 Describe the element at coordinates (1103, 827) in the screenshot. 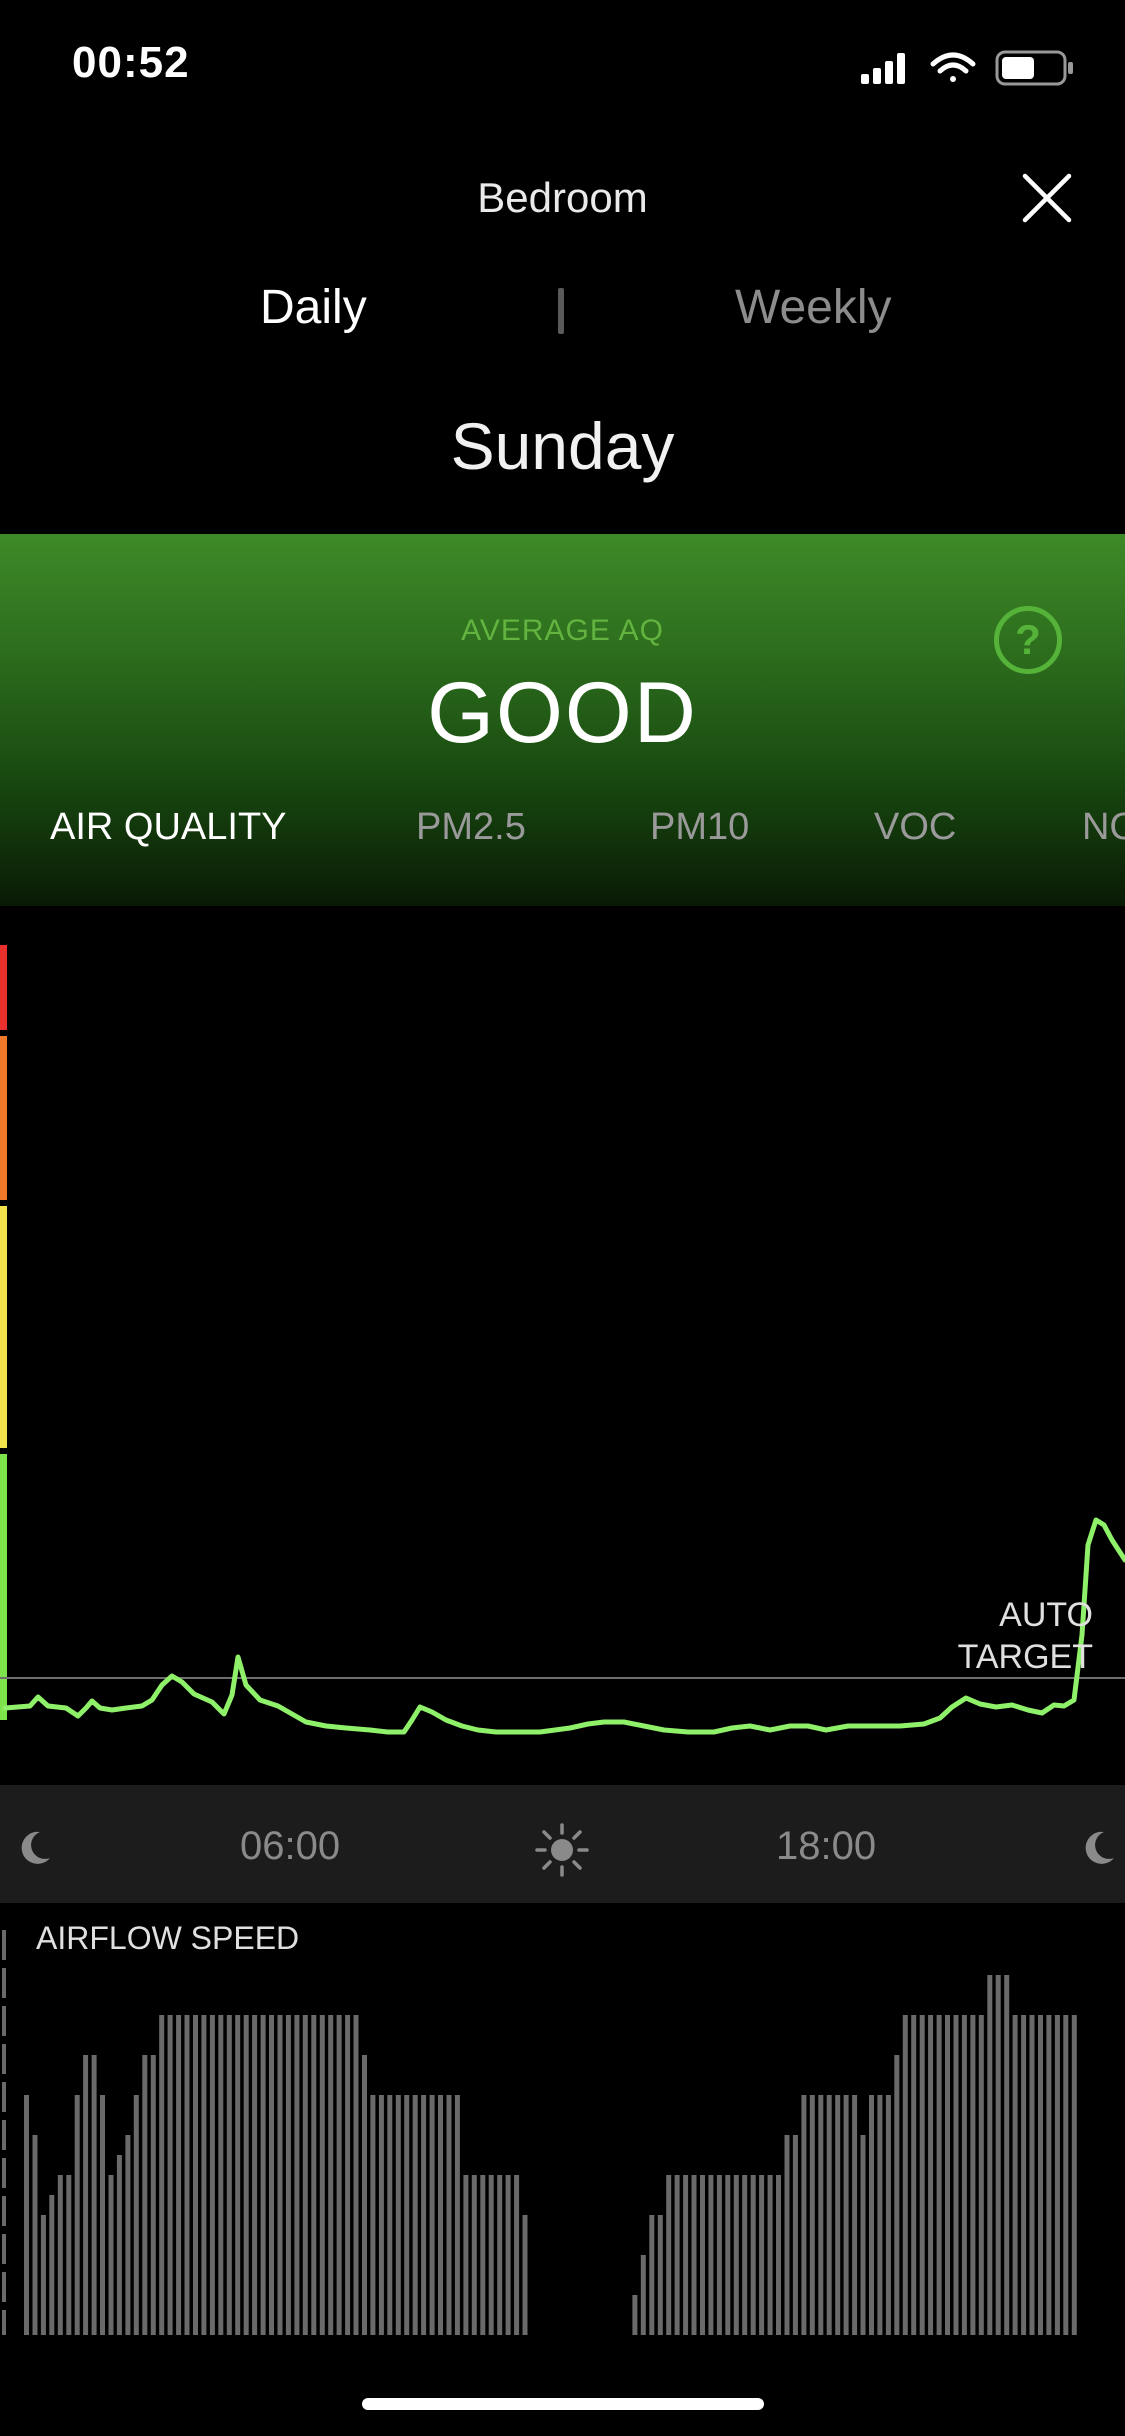

I see `tab-no2: NO` at that location.